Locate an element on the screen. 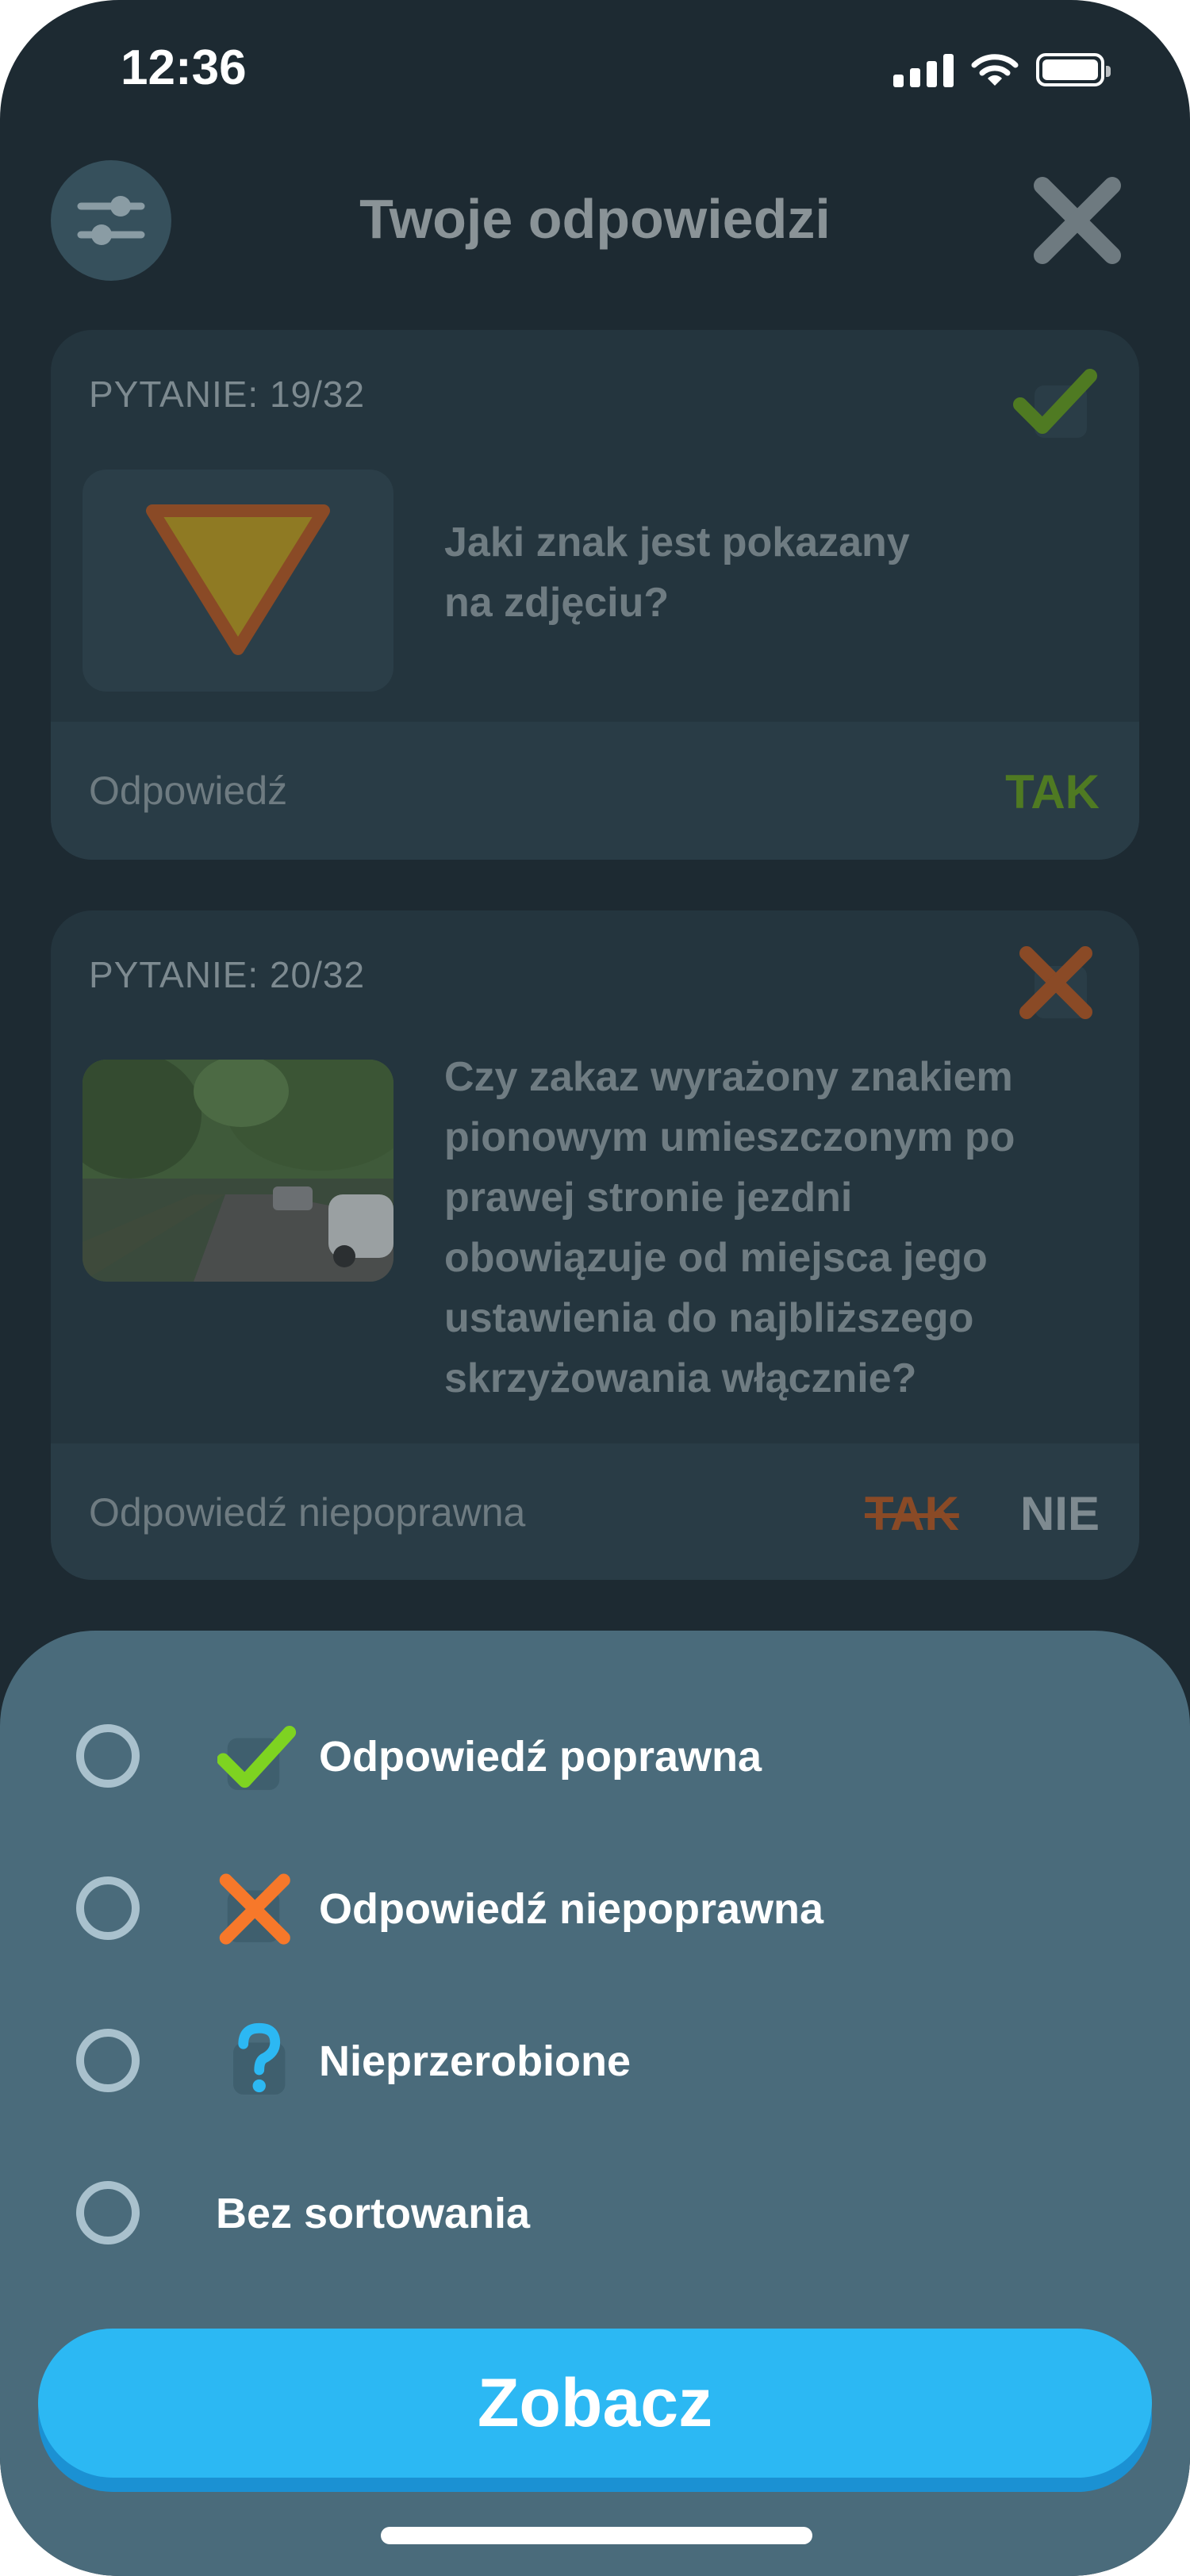  show-button: Zobacz is located at coordinates (595, 2403).